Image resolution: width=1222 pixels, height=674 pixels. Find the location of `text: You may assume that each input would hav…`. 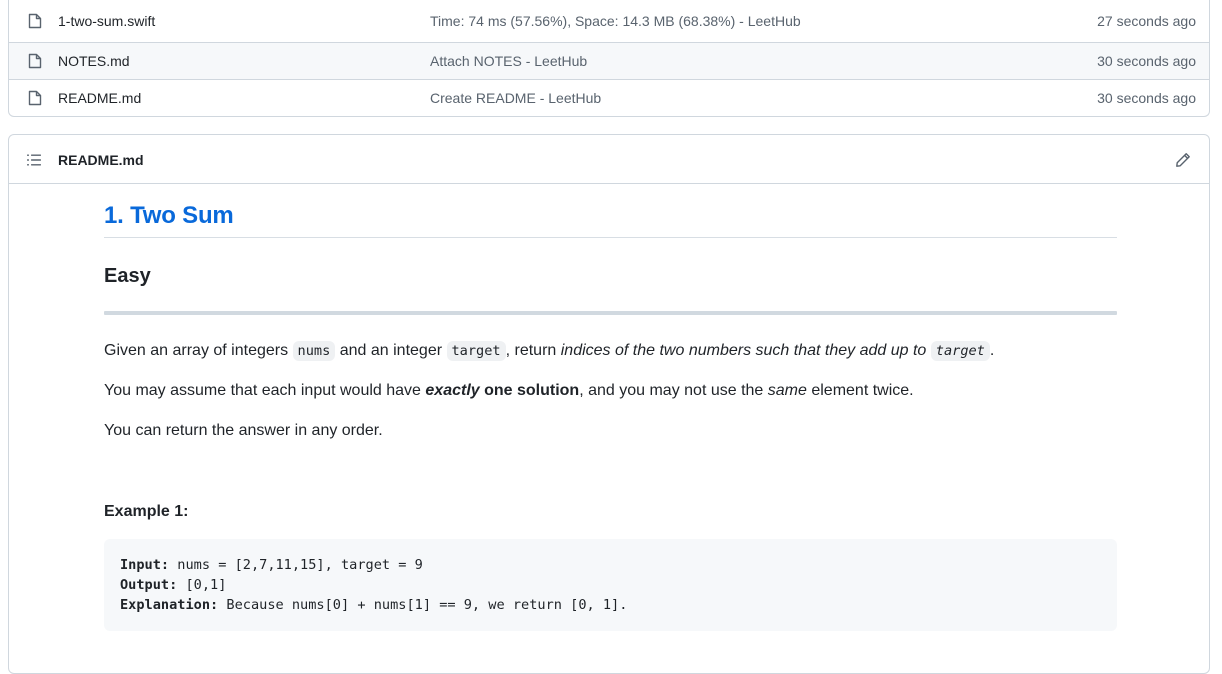

text: You may assume that each input would hav… is located at coordinates (265, 390).